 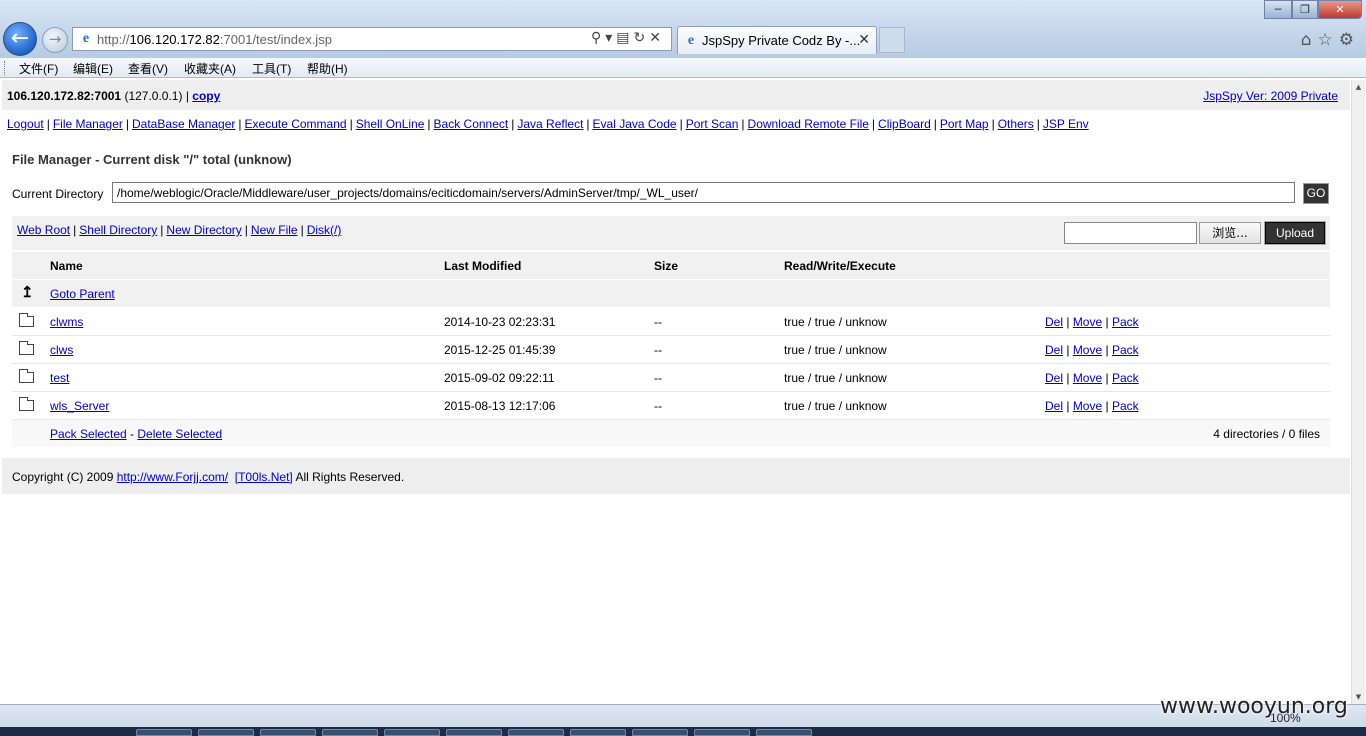 I want to click on browser-tab-active: e JspSpy Private Codz By -... ✕, so click(x=777, y=40).